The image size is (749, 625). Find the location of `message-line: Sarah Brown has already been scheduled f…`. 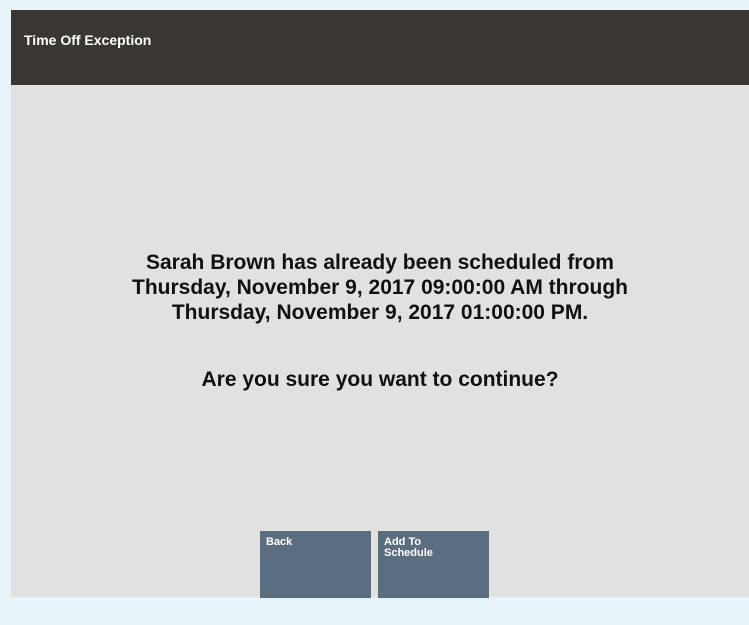

message-line: Sarah Brown has already been scheduled f… is located at coordinates (380, 262).